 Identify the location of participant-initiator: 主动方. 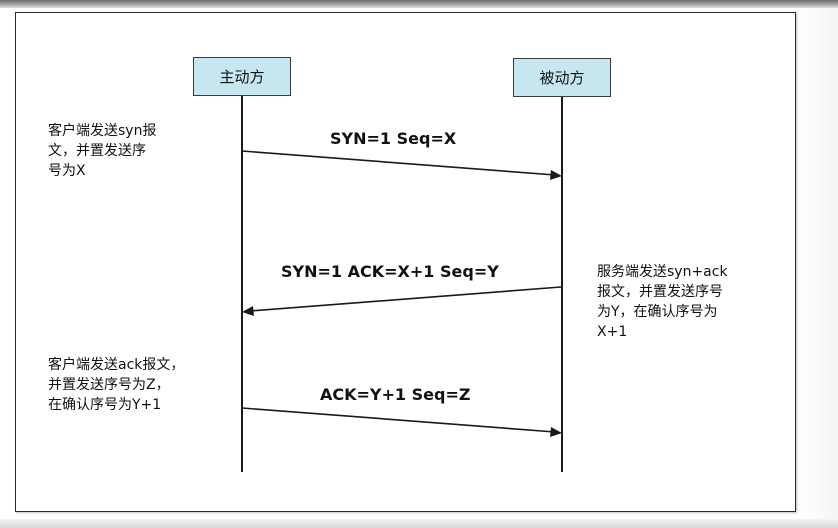
(242, 76).